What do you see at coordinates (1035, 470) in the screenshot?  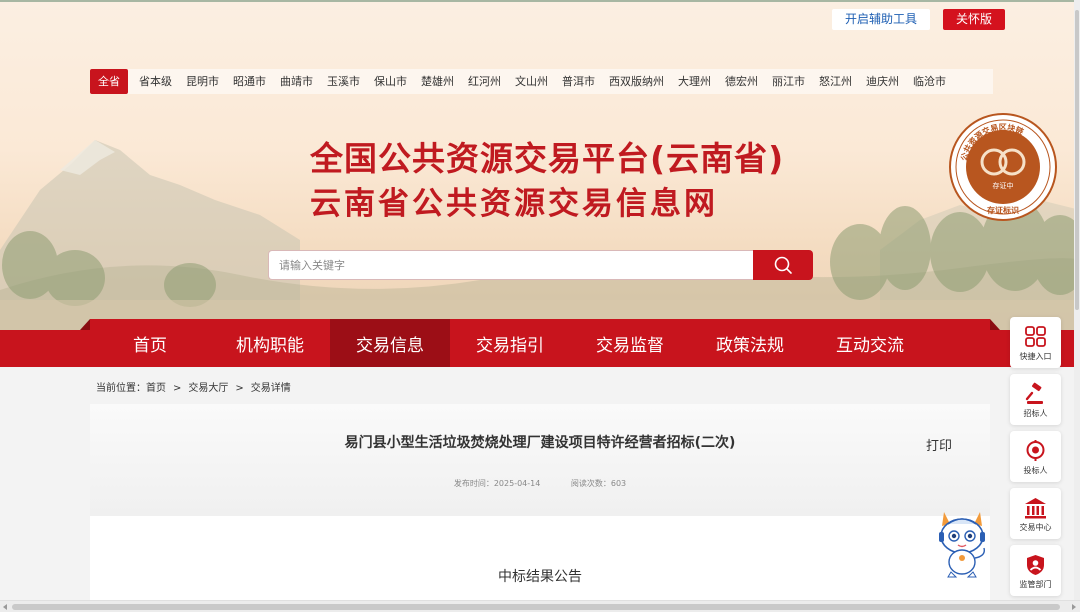 I see `bidder-label: 投标人` at bounding box center [1035, 470].